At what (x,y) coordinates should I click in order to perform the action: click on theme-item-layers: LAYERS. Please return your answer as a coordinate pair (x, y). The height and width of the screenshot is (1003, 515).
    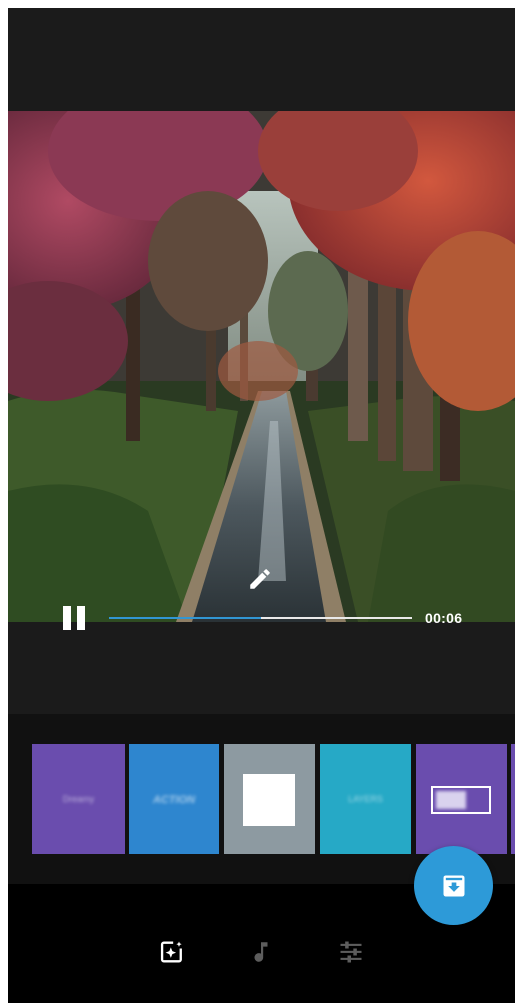
    Looking at the image, I should click on (365, 799).